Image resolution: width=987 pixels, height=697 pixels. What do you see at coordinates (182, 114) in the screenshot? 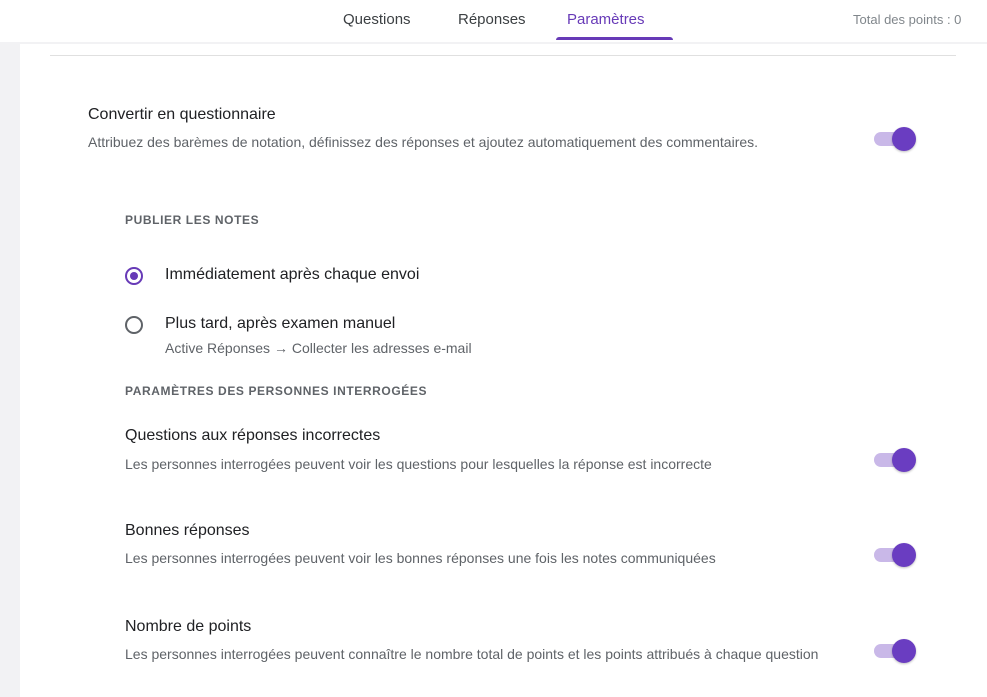
I see `quiz-title: Convertir en questionnaire` at bounding box center [182, 114].